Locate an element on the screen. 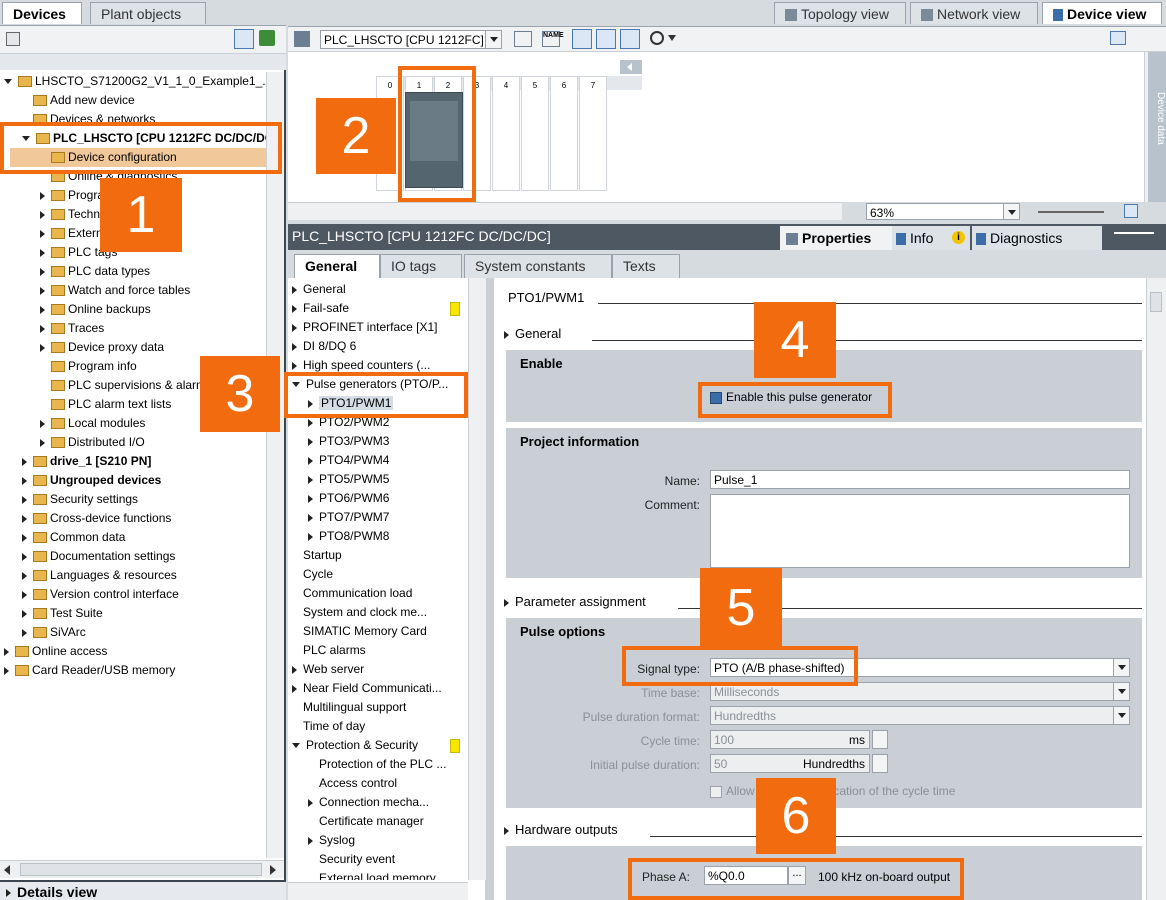  nav-item: Syslog is located at coordinates (331, 840).